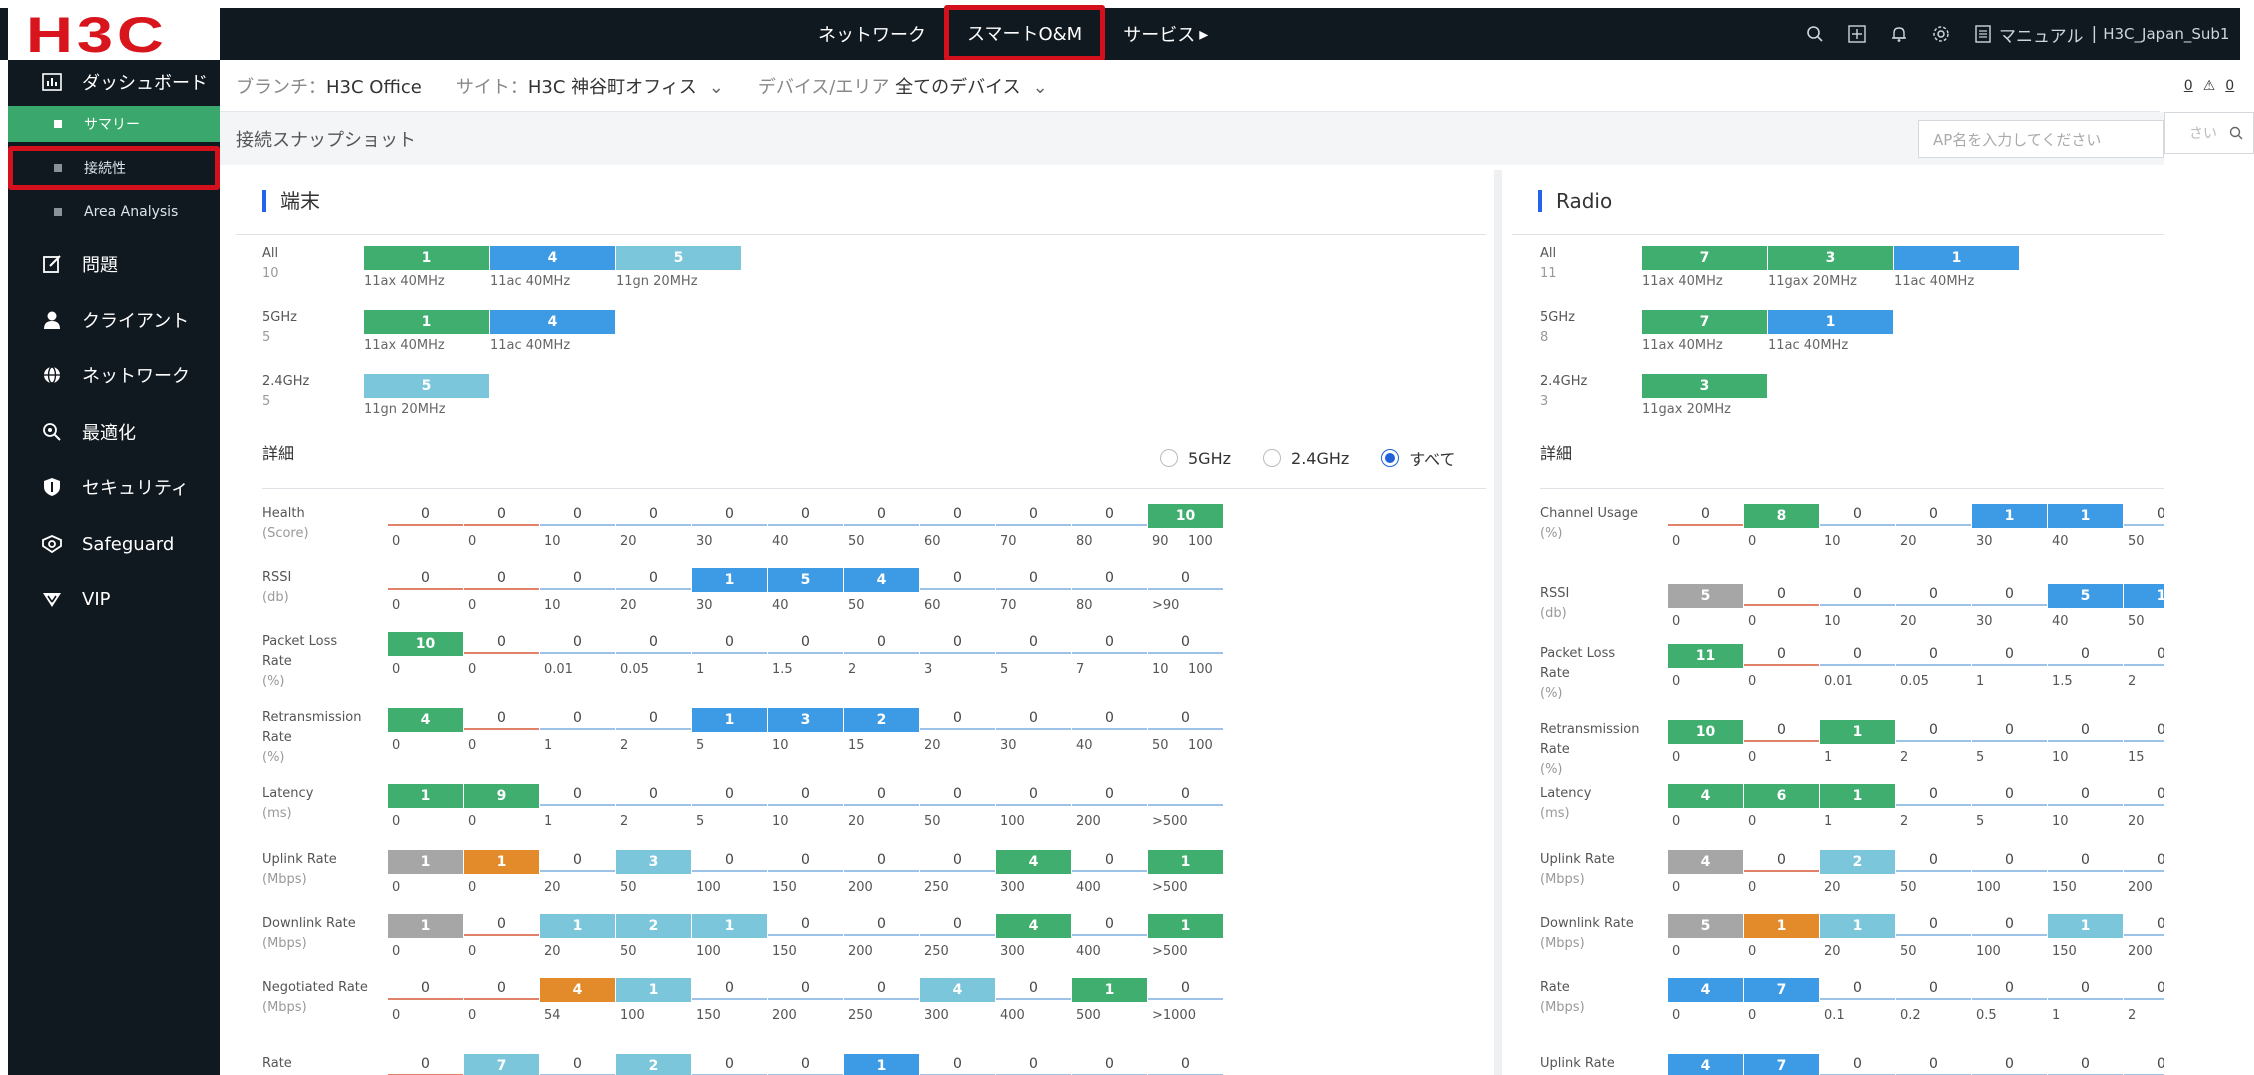 Image resolution: width=2254 pixels, height=1075 pixels. Describe the element at coordinates (1705, 656) in the screenshot. I see `metric-bin: 11` at that location.